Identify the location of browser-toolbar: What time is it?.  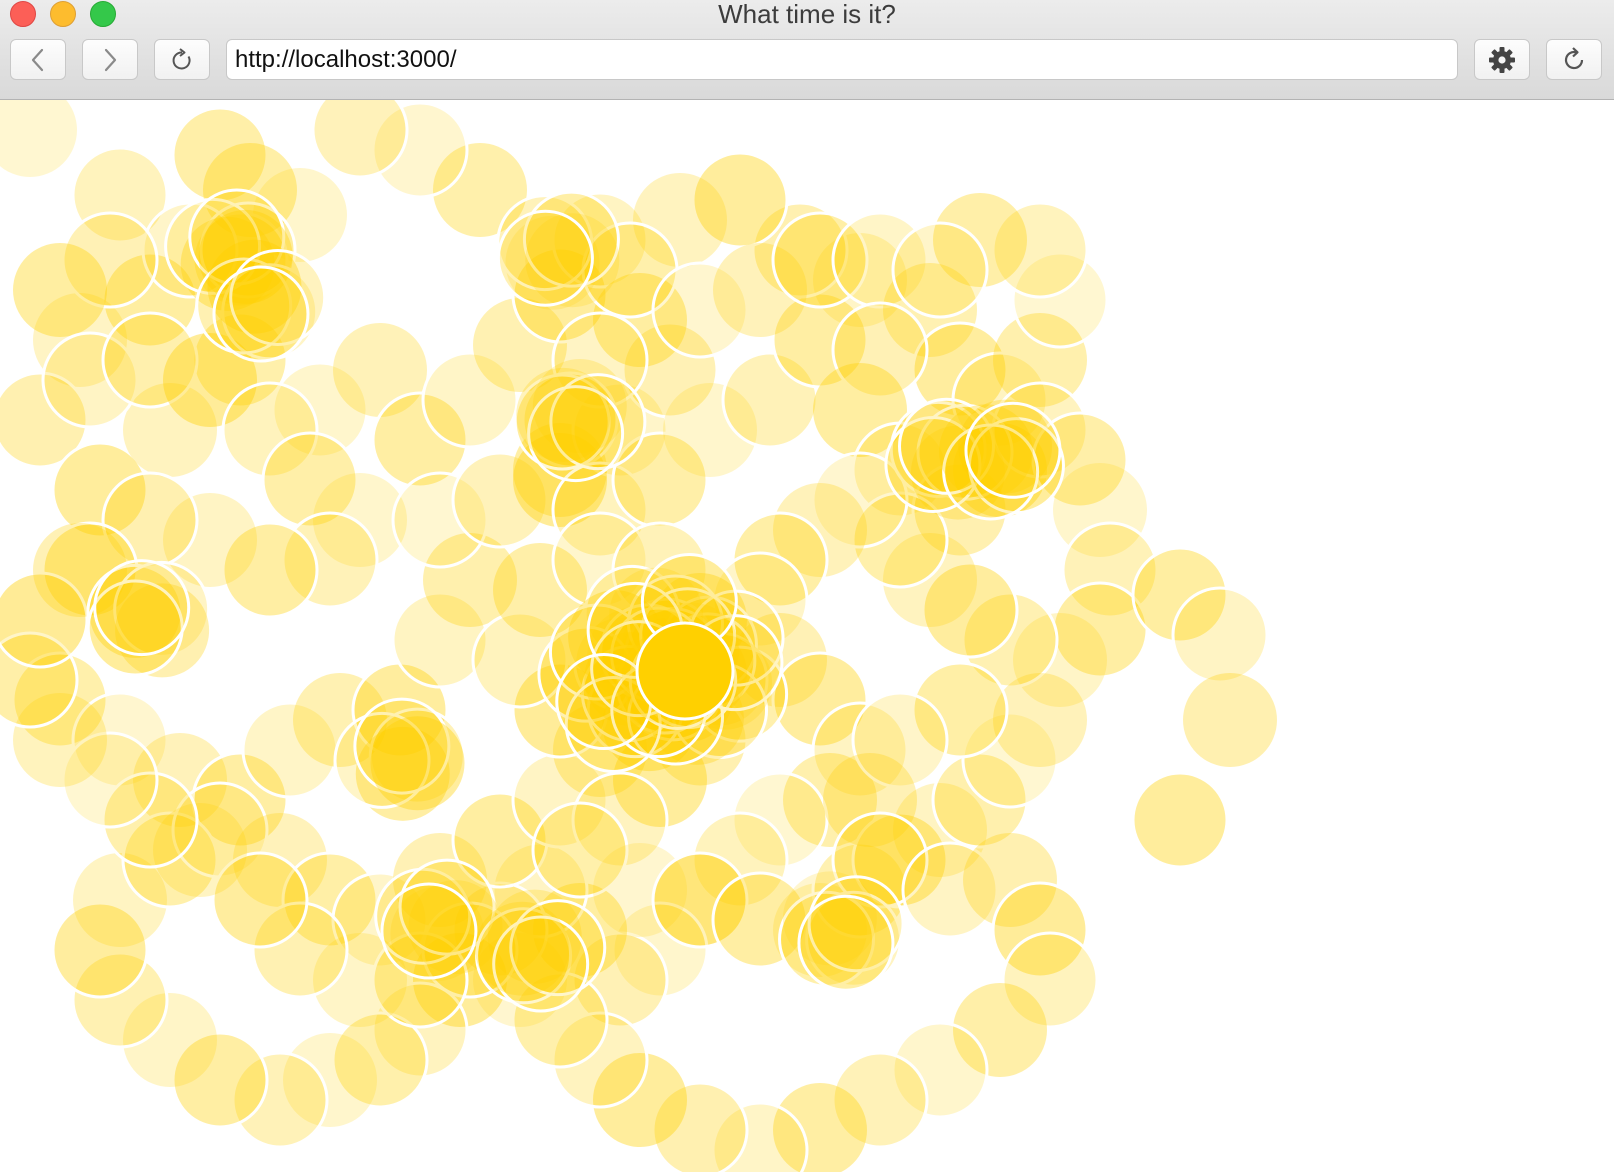
(807, 50).